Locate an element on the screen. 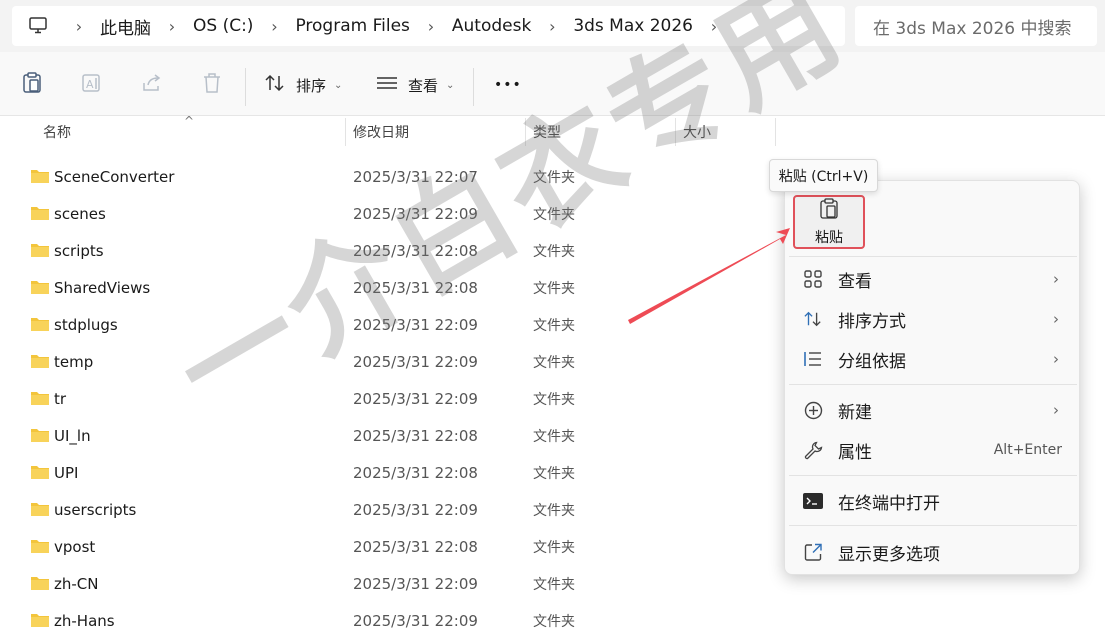  more-options-button: ••• is located at coordinates (508, 85).